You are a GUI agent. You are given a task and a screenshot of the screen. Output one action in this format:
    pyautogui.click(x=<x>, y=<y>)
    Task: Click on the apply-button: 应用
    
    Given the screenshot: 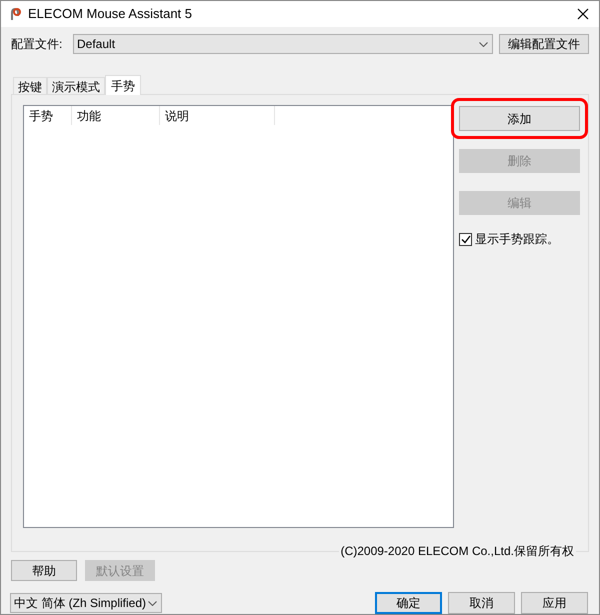 What is the action you would take?
    pyautogui.click(x=554, y=603)
    